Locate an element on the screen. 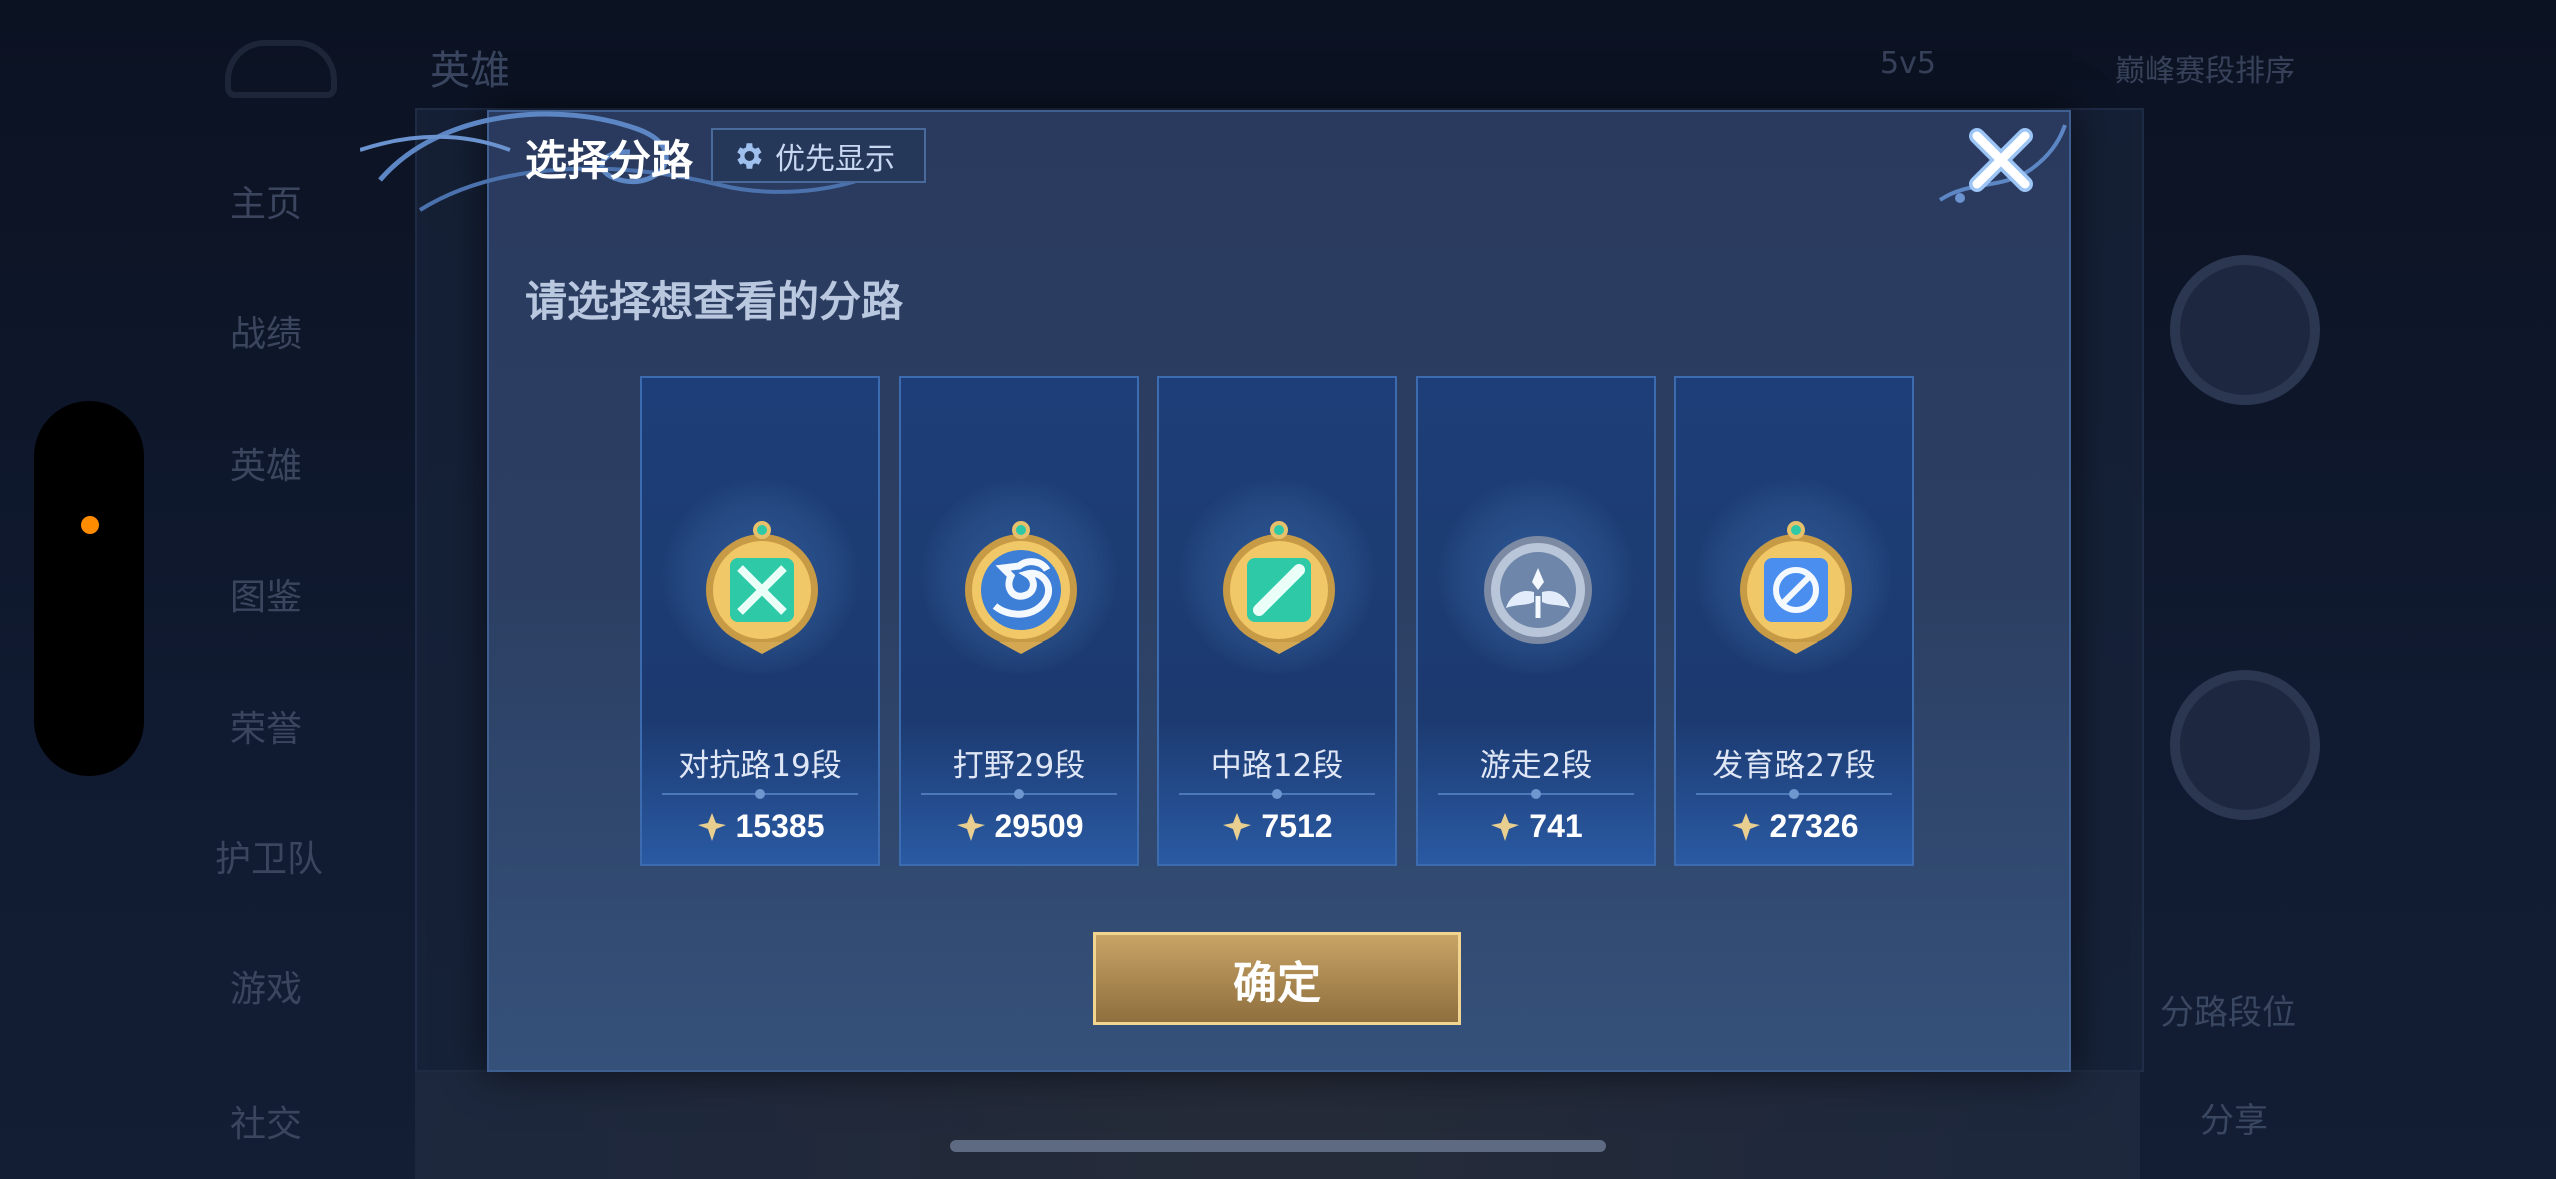 This screenshot has height=1179, width=2556. background-sort-dropdown: 巅峰赛段排序 is located at coordinates (2205, 71).